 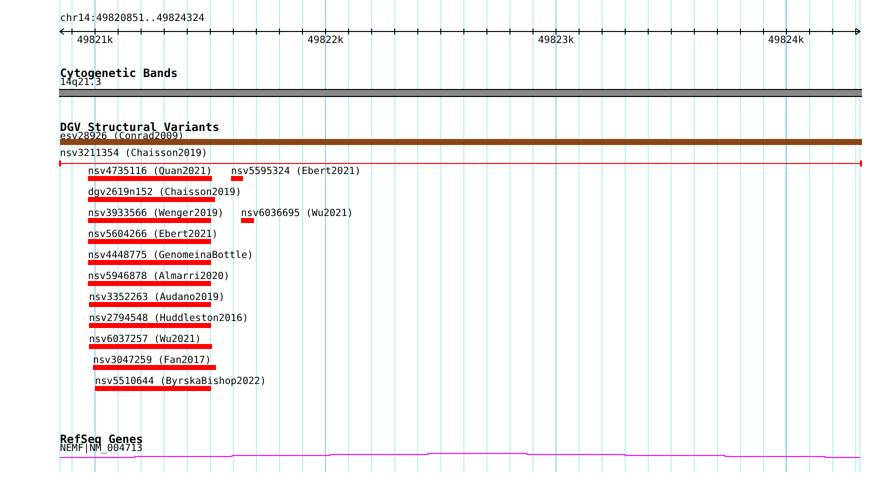 I want to click on feature-label: nsv5604266 (Ebert2021), so click(x=153, y=235).